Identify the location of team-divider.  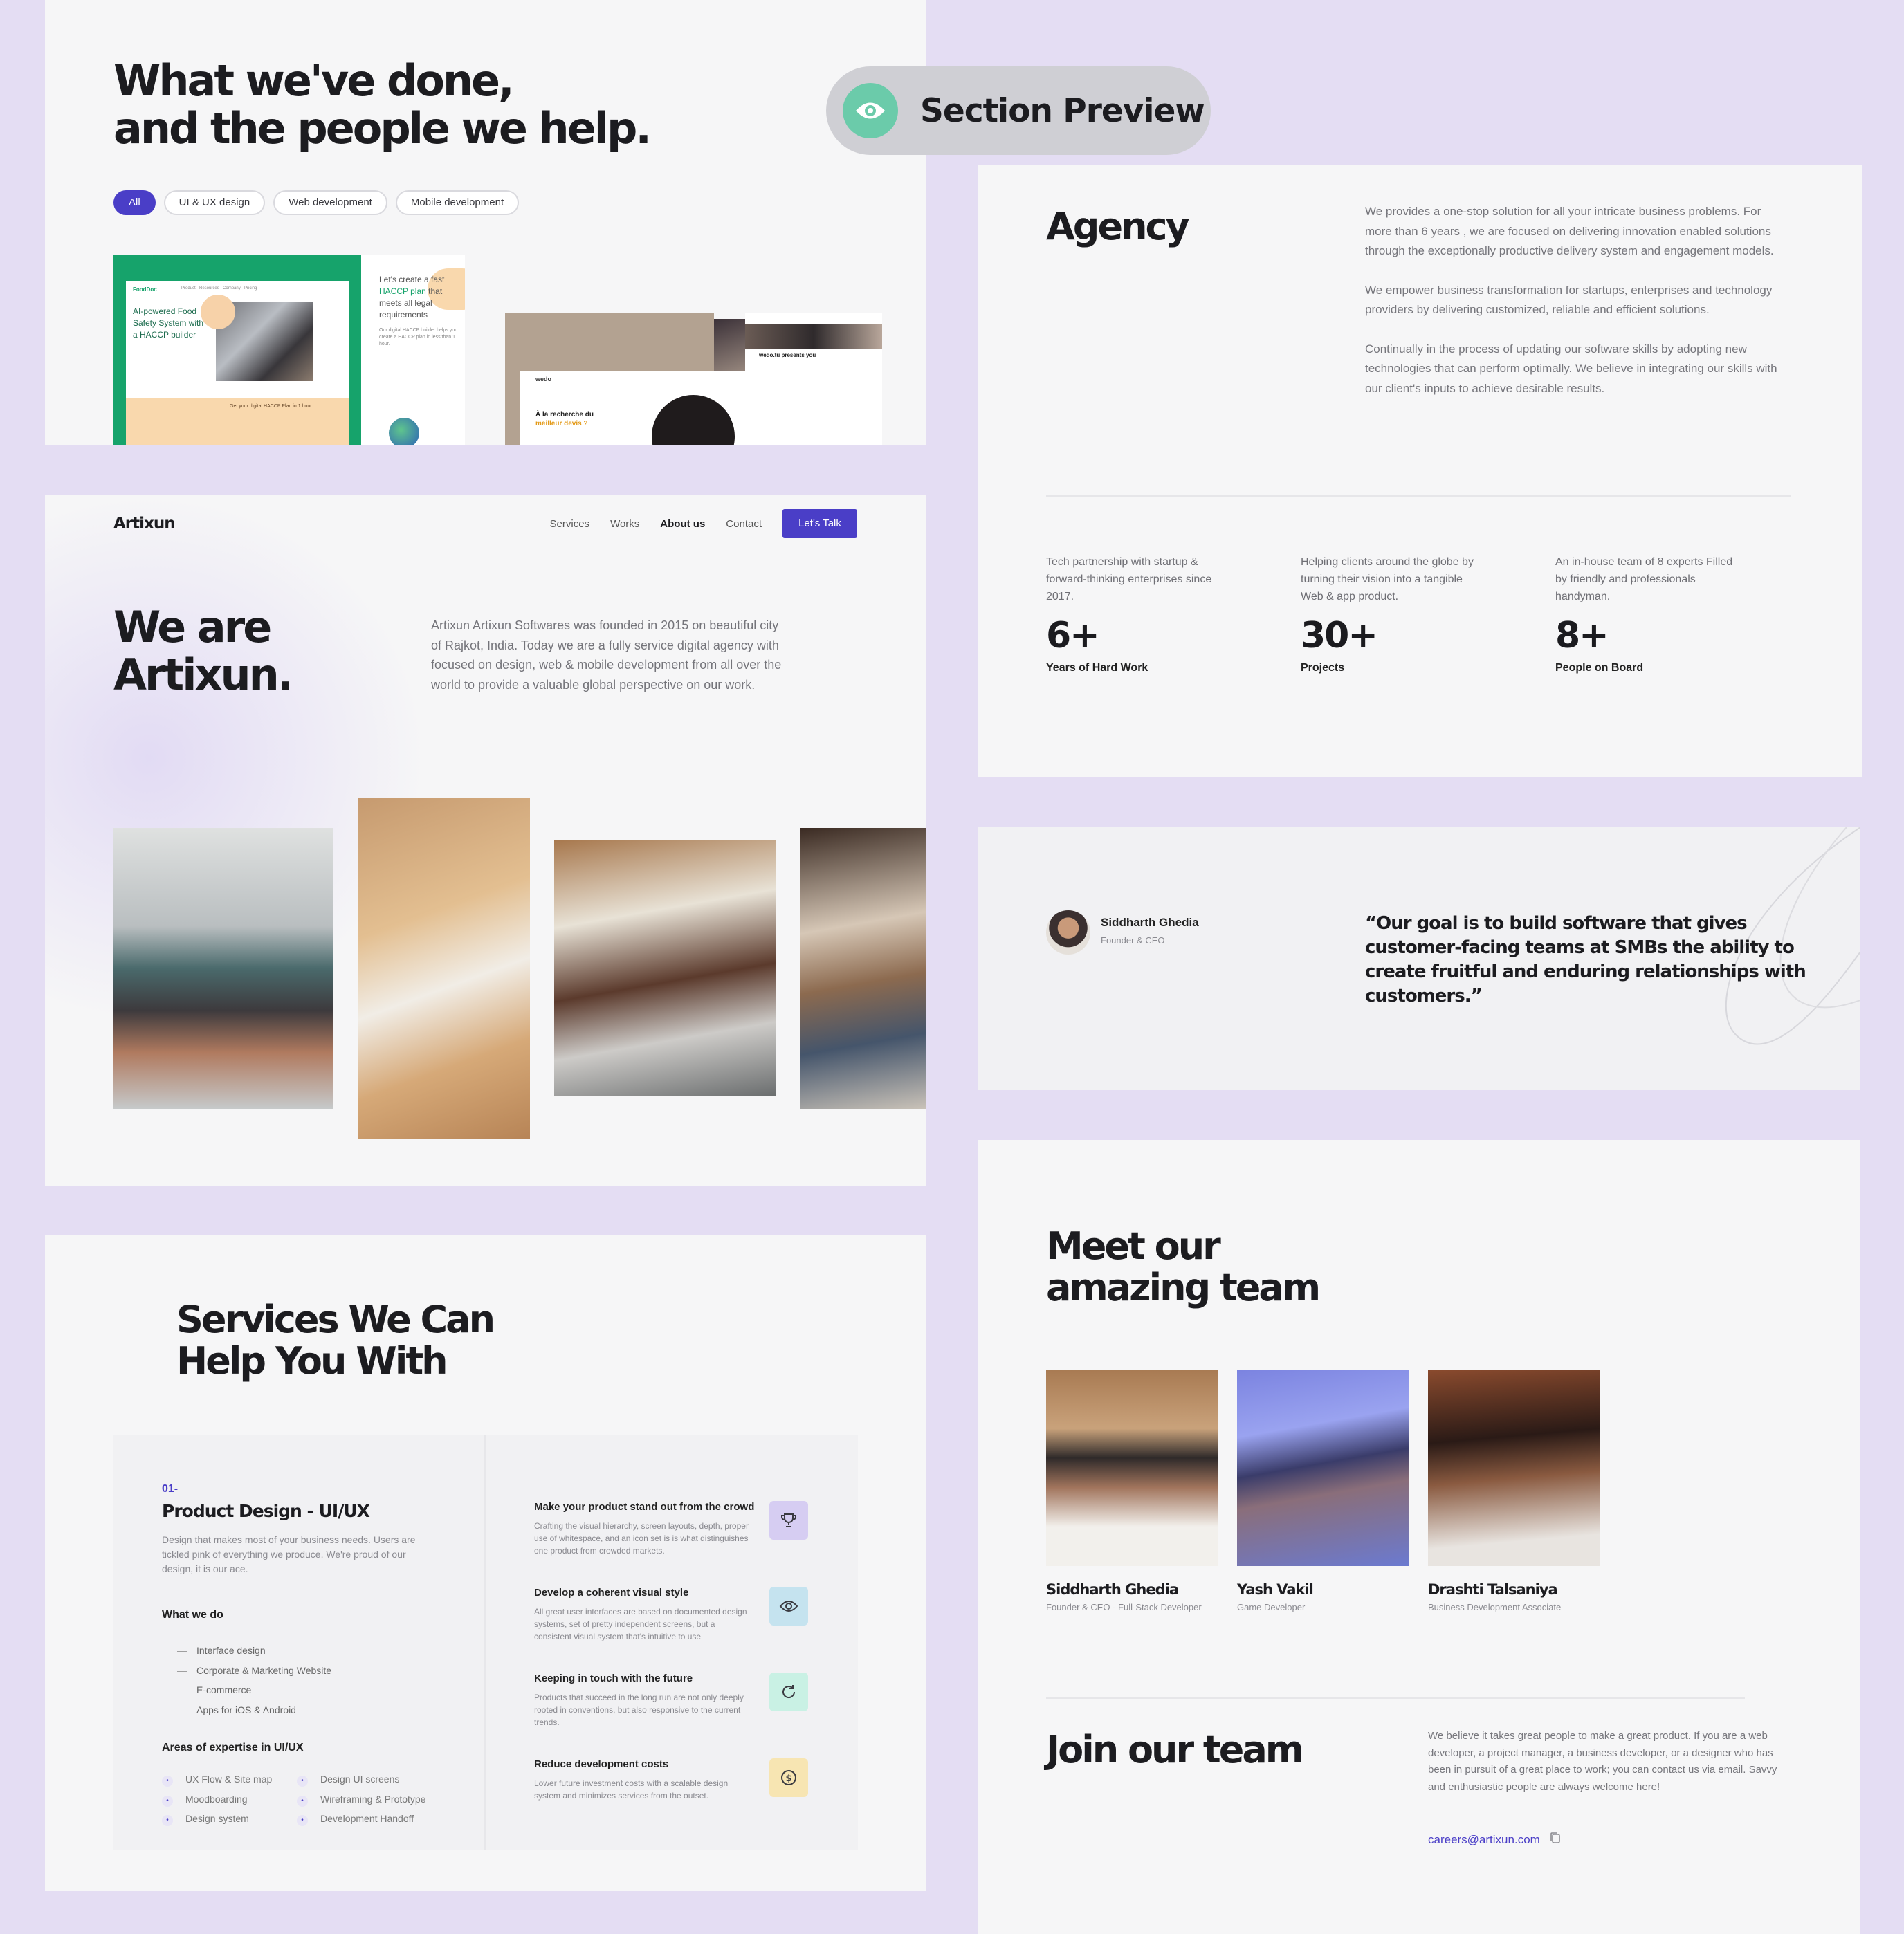
(1395, 1698).